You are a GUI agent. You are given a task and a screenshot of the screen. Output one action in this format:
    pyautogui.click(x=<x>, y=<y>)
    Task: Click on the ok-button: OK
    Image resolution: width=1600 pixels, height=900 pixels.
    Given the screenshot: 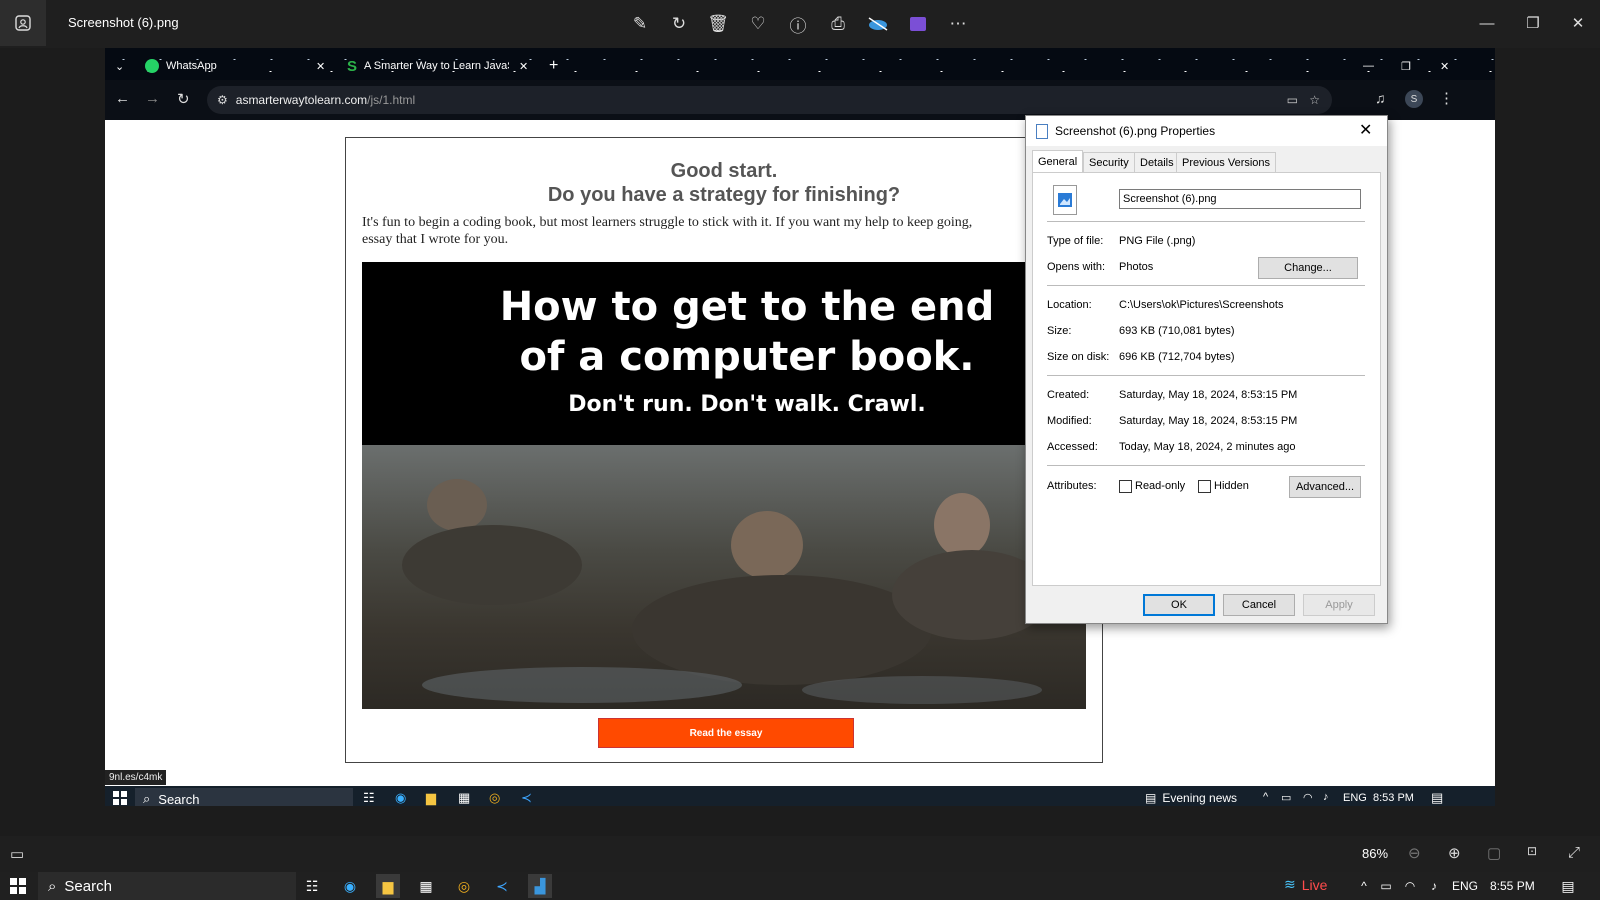 What is the action you would take?
    pyautogui.click(x=1179, y=605)
    